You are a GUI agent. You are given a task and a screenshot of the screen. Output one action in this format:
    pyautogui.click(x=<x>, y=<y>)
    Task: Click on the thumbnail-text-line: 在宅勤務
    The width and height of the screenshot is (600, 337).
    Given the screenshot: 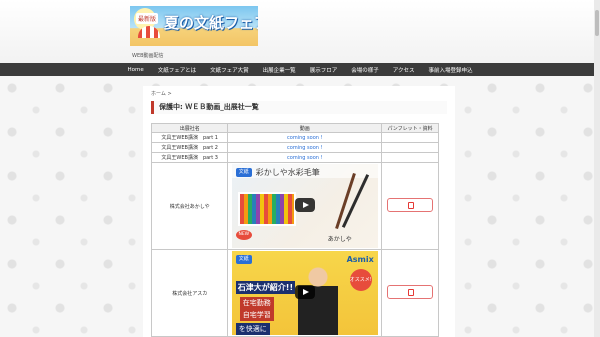 What is the action you would take?
    pyautogui.click(x=256, y=303)
    